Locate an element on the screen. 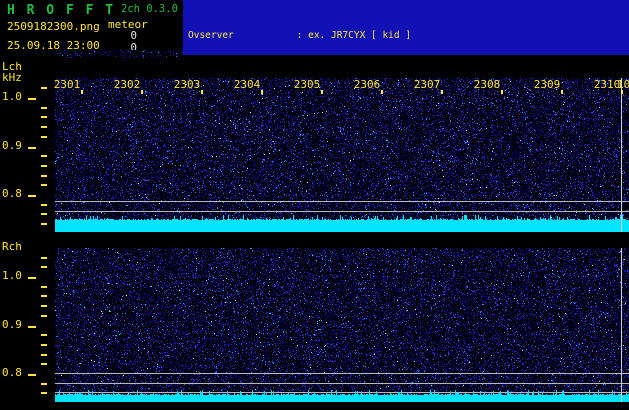 This screenshot has height=410, width=629. rch-freq-label: 0.8 is located at coordinates (12, 372).